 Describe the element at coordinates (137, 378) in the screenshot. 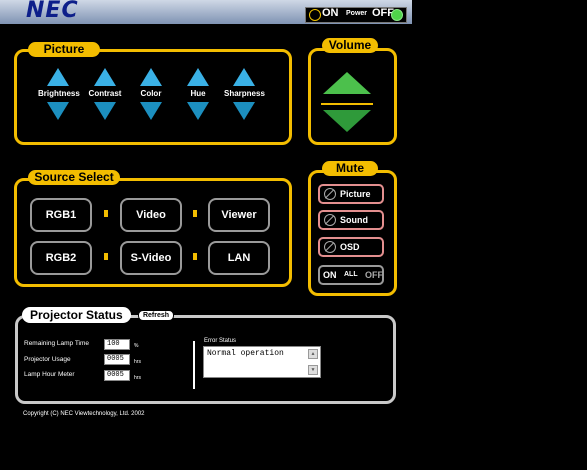

I see `lamp-hour-meter-unit: hrs` at that location.